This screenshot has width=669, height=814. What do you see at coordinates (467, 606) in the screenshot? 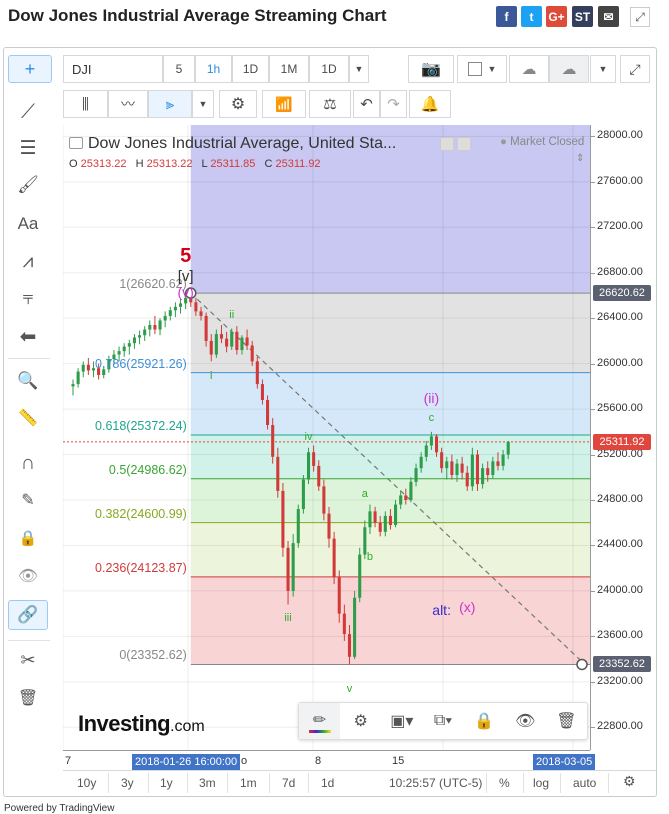
I see `wave-label: (x)` at bounding box center [467, 606].